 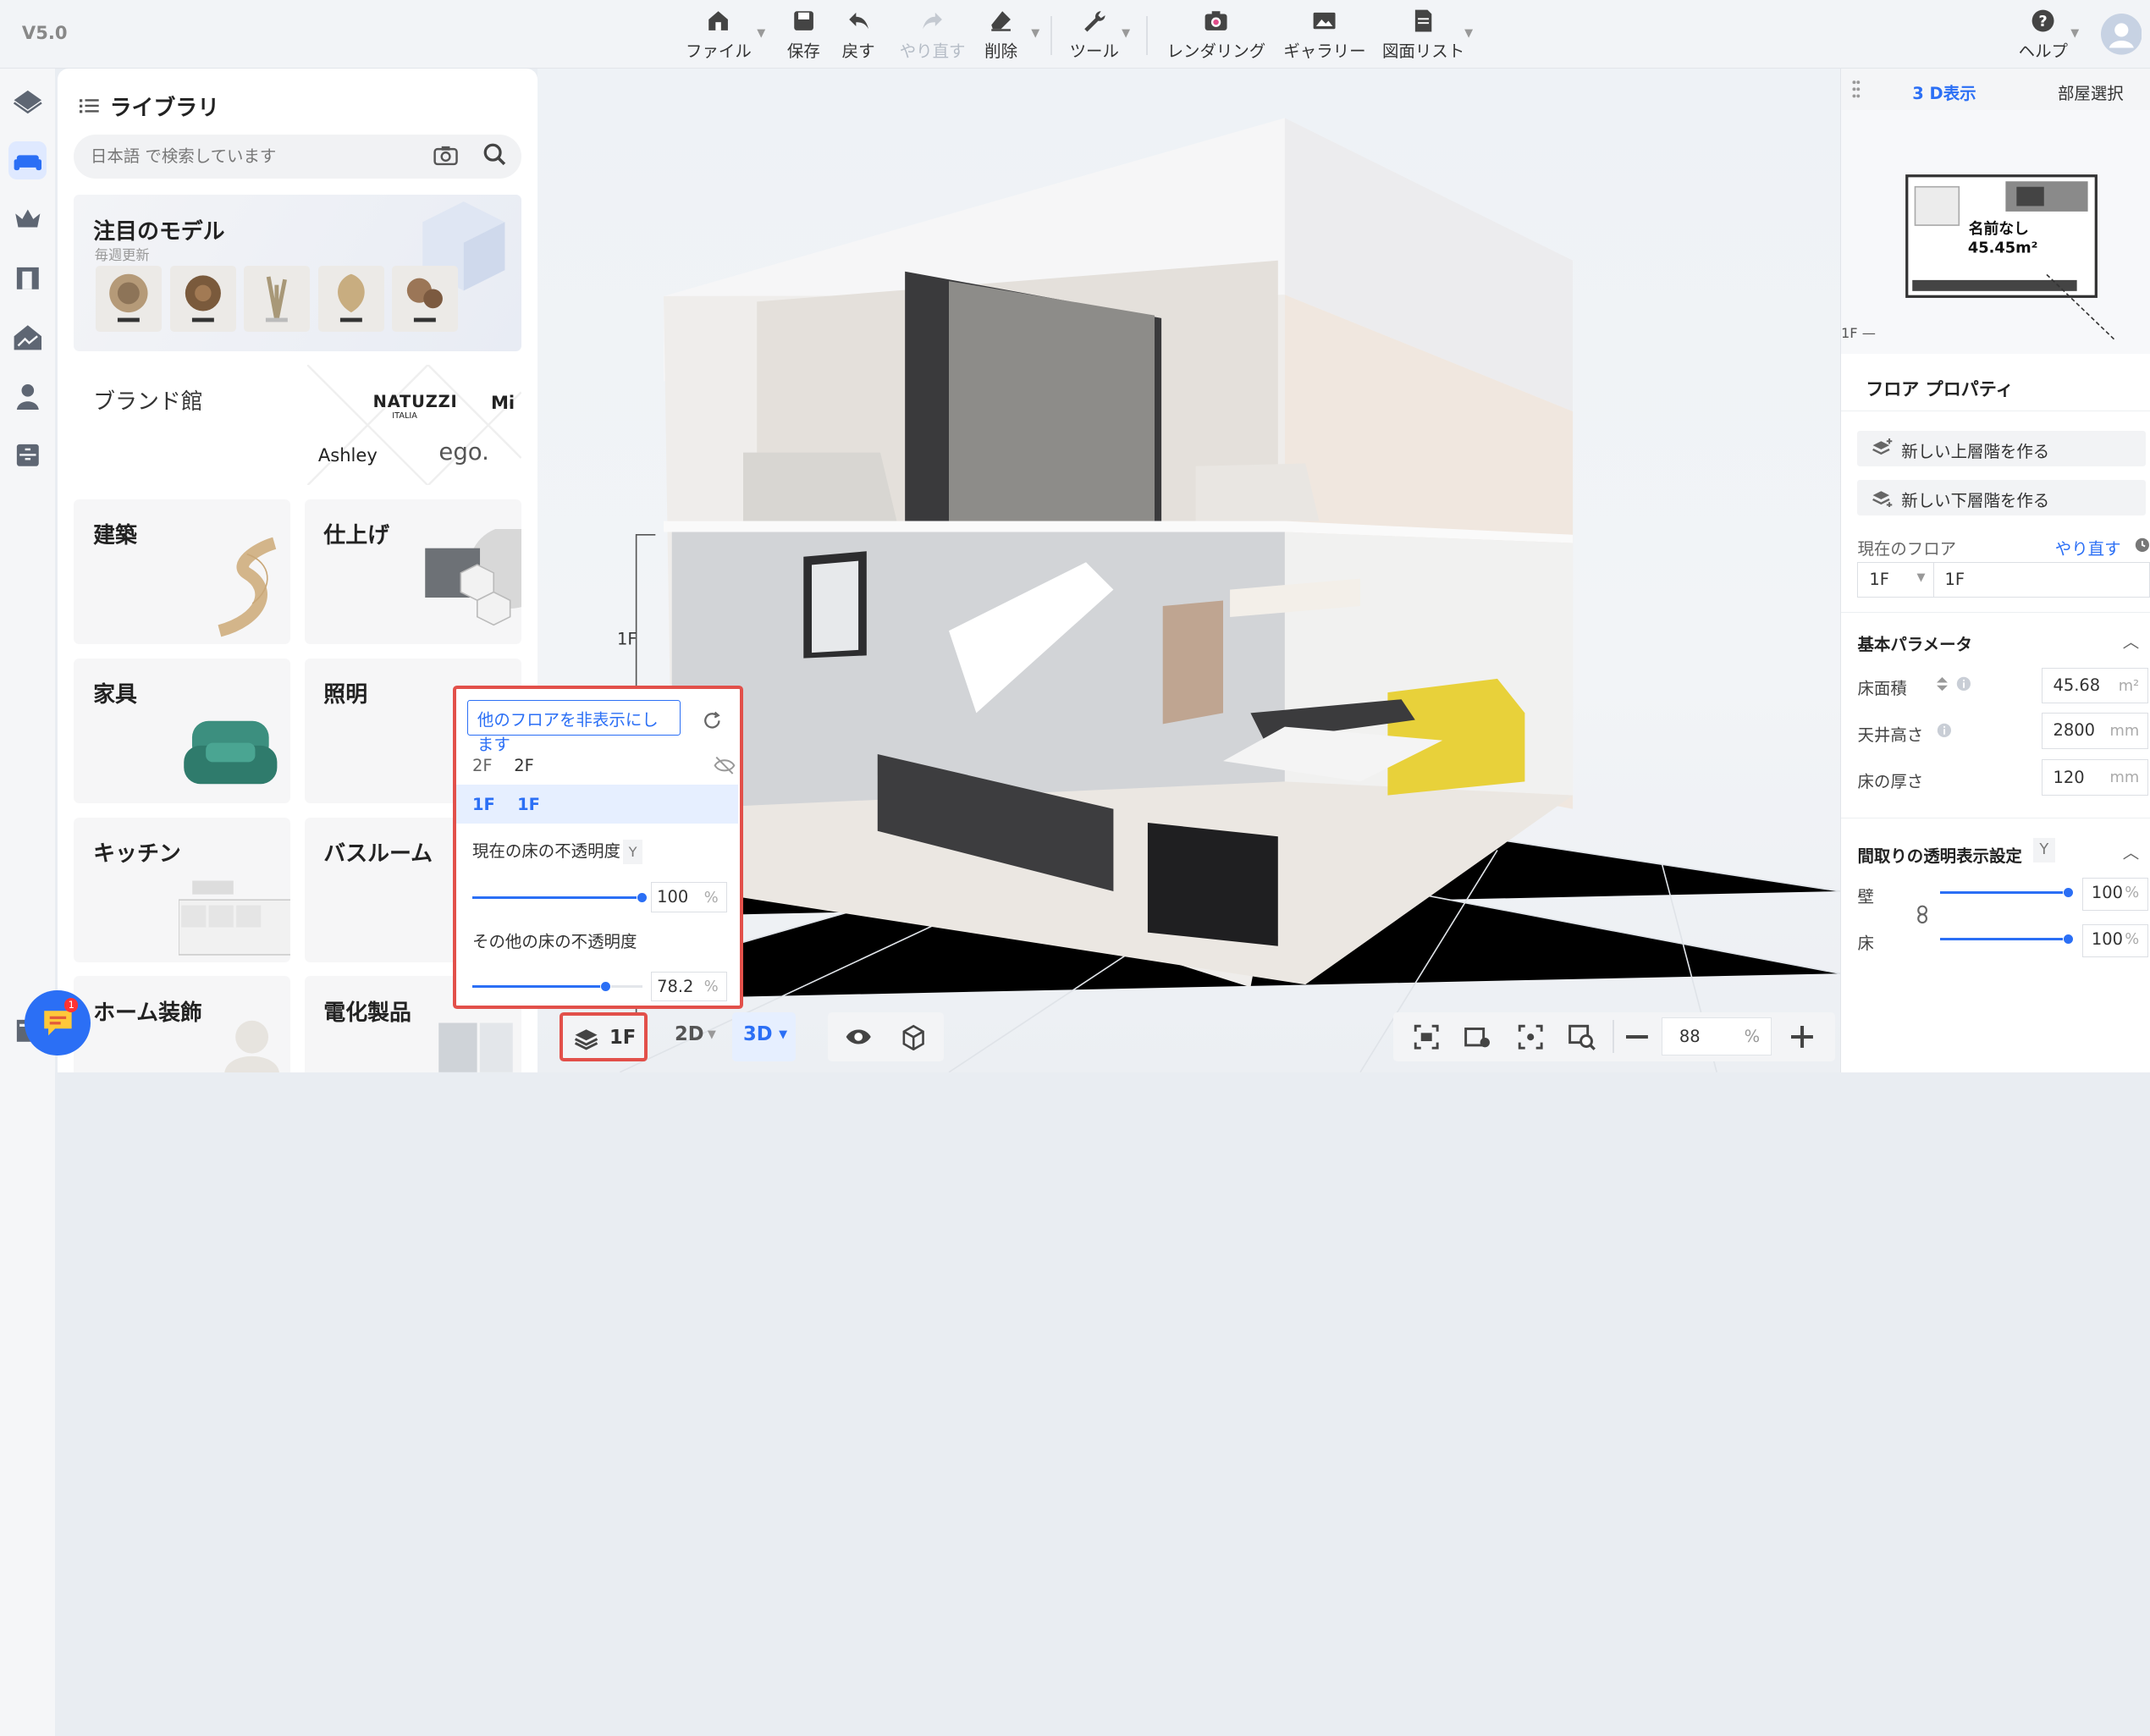 What do you see at coordinates (2124, 778) in the screenshot?
I see `floor-thickness-unit: mm` at bounding box center [2124, 778].